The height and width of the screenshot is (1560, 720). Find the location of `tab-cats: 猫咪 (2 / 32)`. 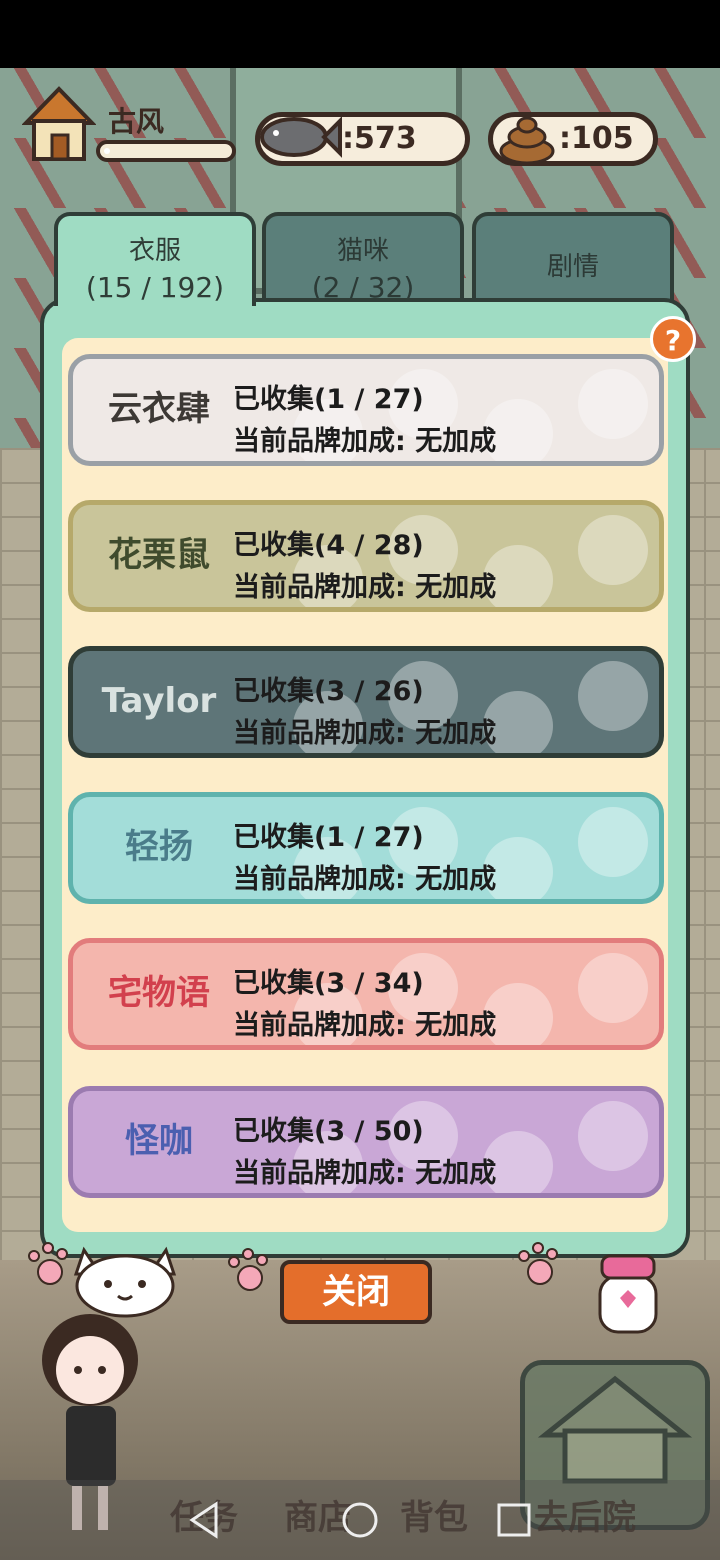

tab-cats: 猫咪 (2 / 32) is located at coordinates (363, 259).